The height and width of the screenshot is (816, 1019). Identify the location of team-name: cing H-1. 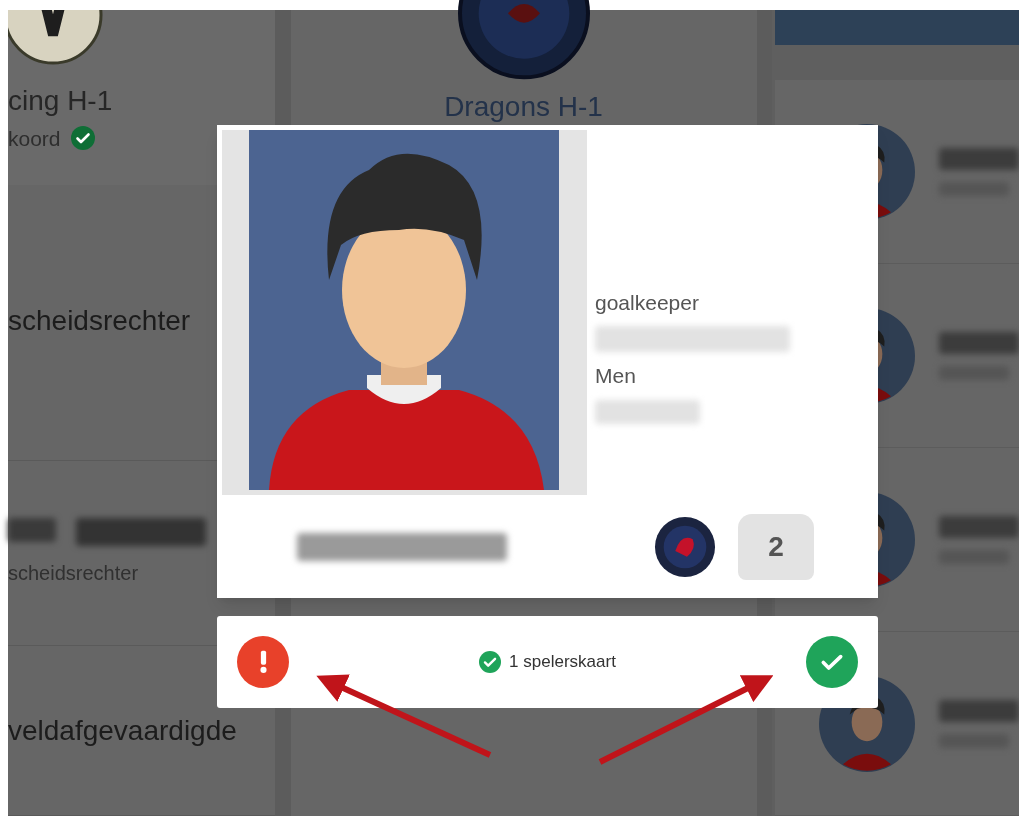
(61, 100).